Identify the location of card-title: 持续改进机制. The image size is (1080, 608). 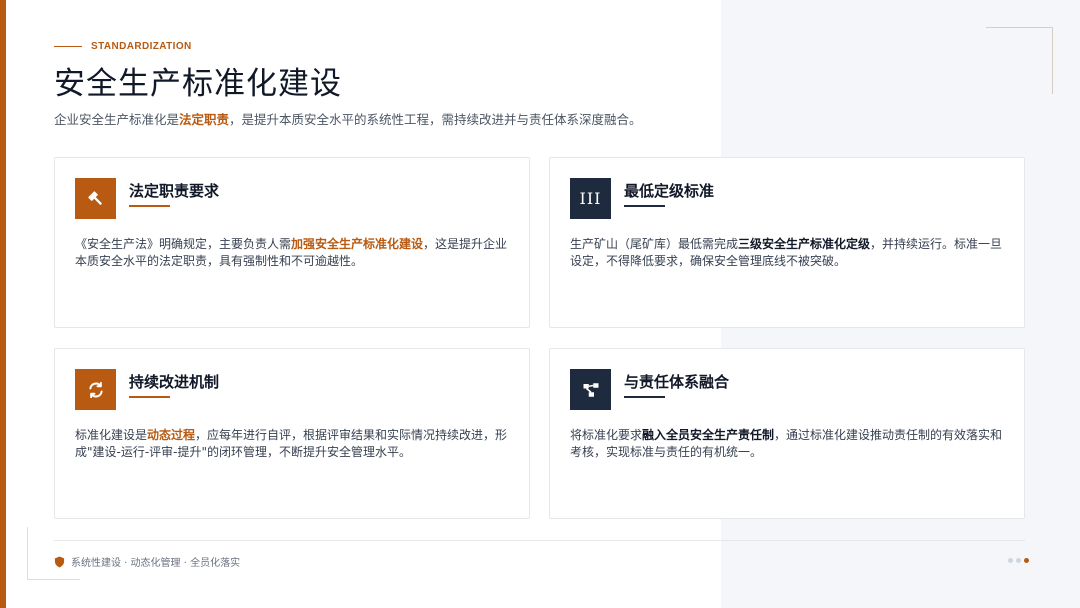
(174, 382).